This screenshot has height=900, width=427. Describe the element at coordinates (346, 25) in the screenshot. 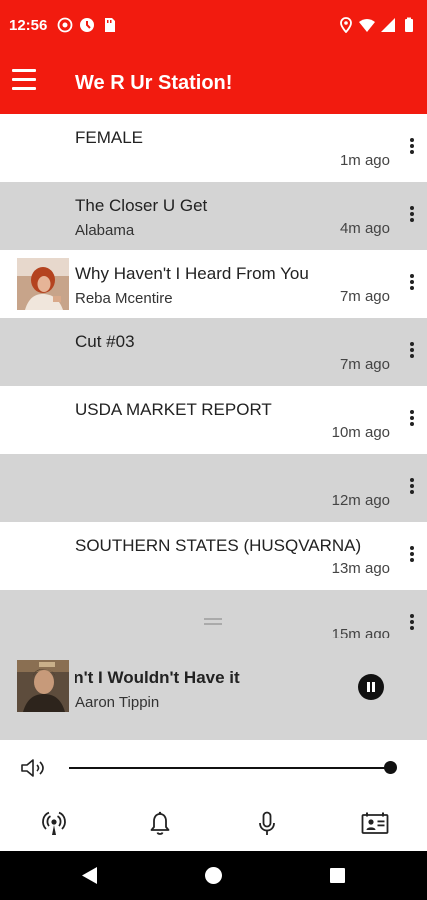

I see `location-icon` at that location.